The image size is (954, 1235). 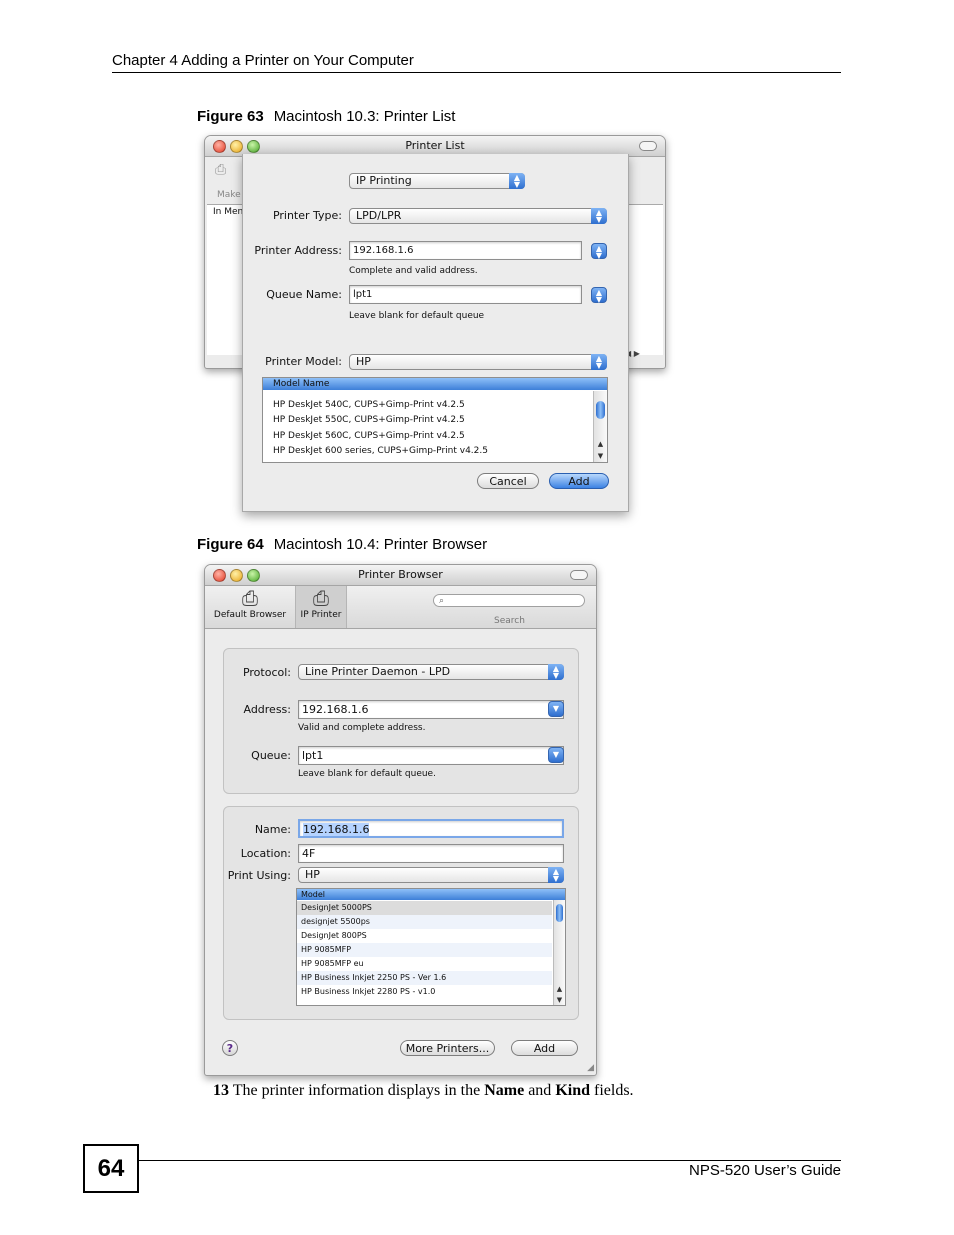 I want to click on printer-model-popup: HP ▲ ▼, so click(x=478, y=362).